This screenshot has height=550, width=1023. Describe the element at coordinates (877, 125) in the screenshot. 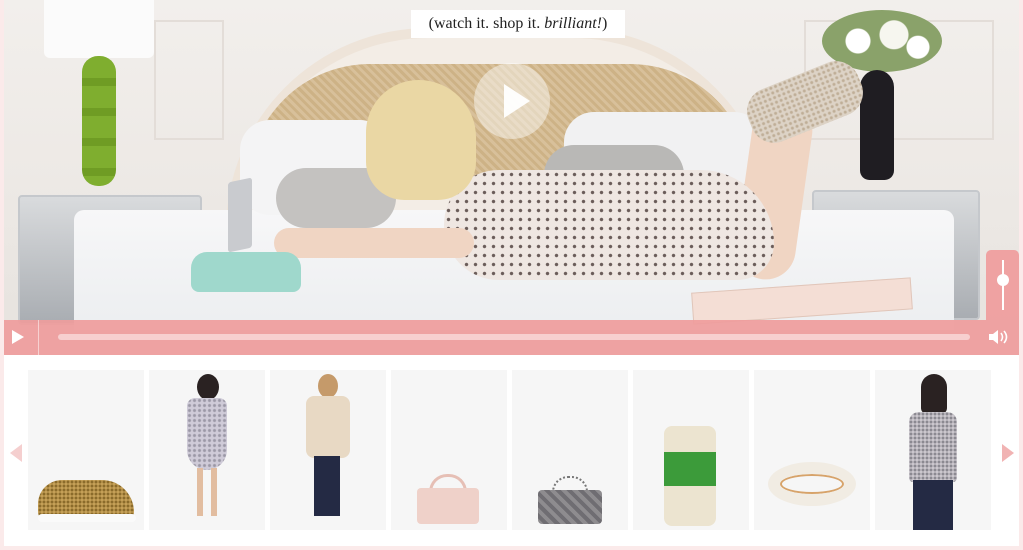

I see `vase` at that location.